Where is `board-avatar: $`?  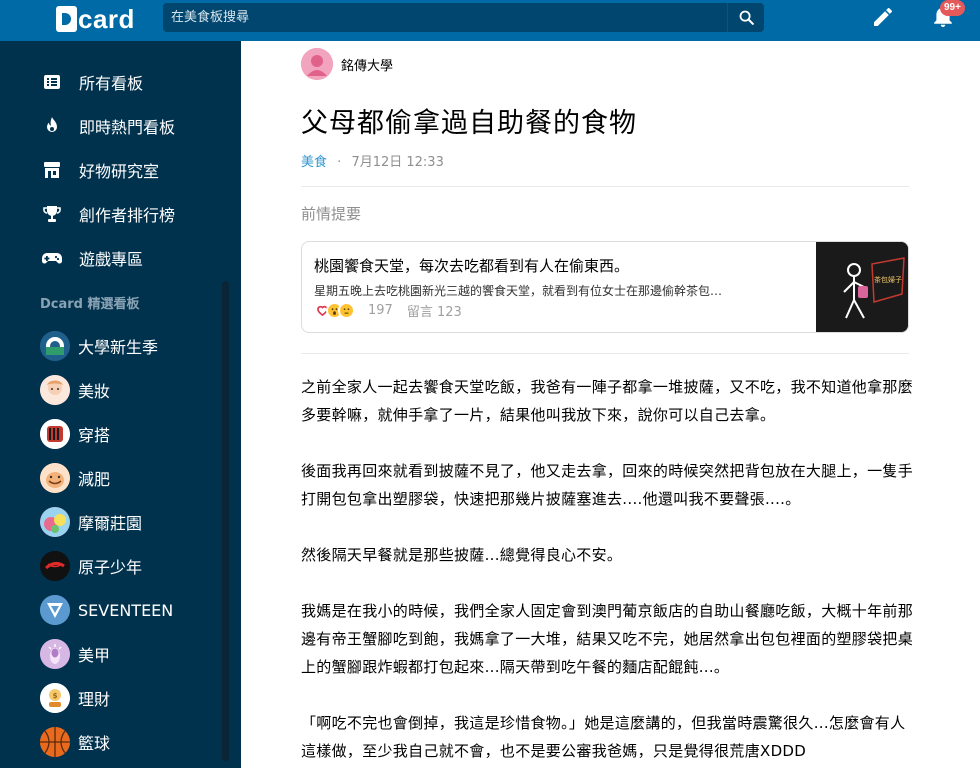 board-avatar: $ is located at coordinates (55, 698).